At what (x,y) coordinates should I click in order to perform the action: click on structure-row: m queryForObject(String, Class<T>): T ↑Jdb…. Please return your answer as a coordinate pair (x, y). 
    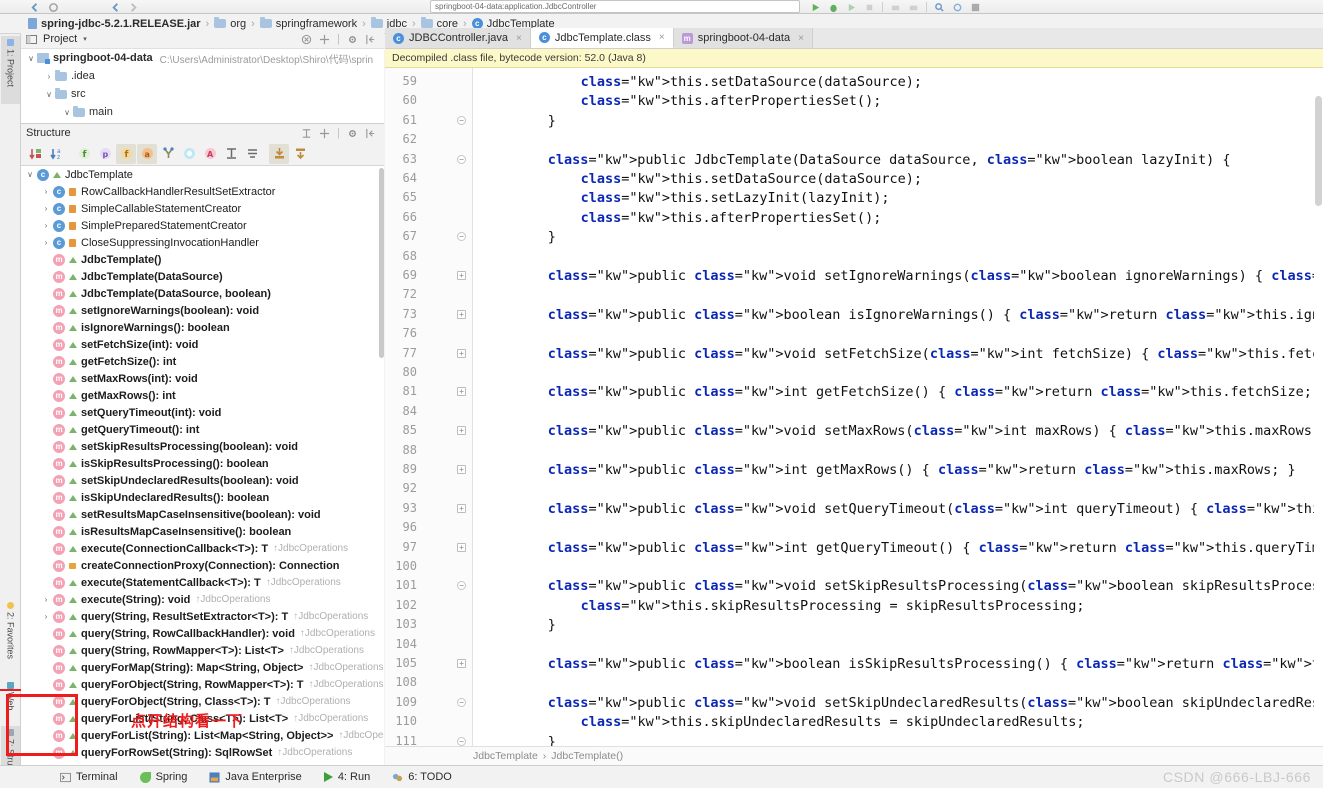
    Looking at the image, I should click on (202, 701).